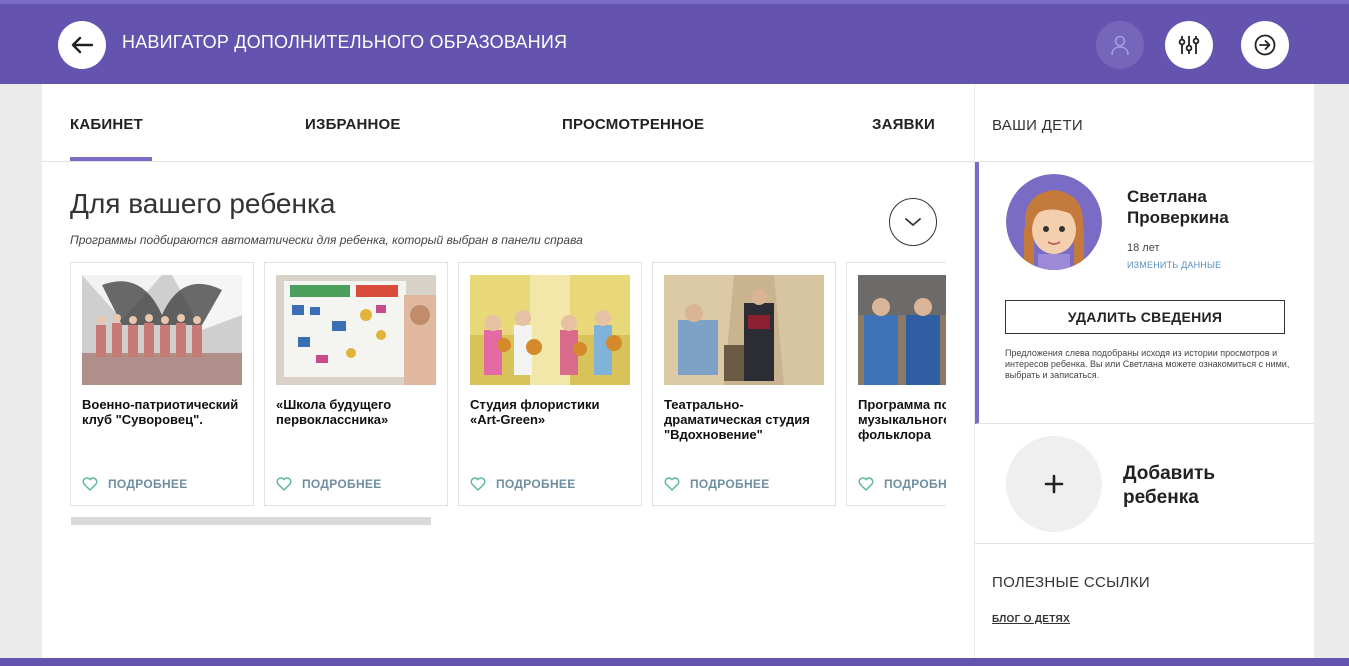  Describe the element at coordinates (111, 159) in the screenshot. I see `active-tab-indicator` at that location.